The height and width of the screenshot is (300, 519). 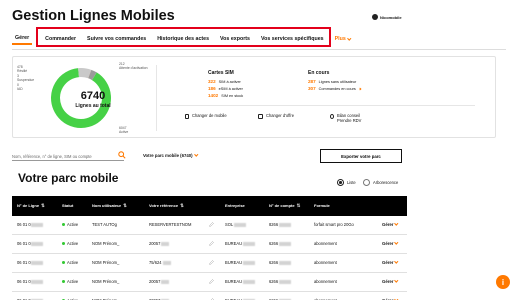 I want to click on search-input, so click(x=68, y=156).